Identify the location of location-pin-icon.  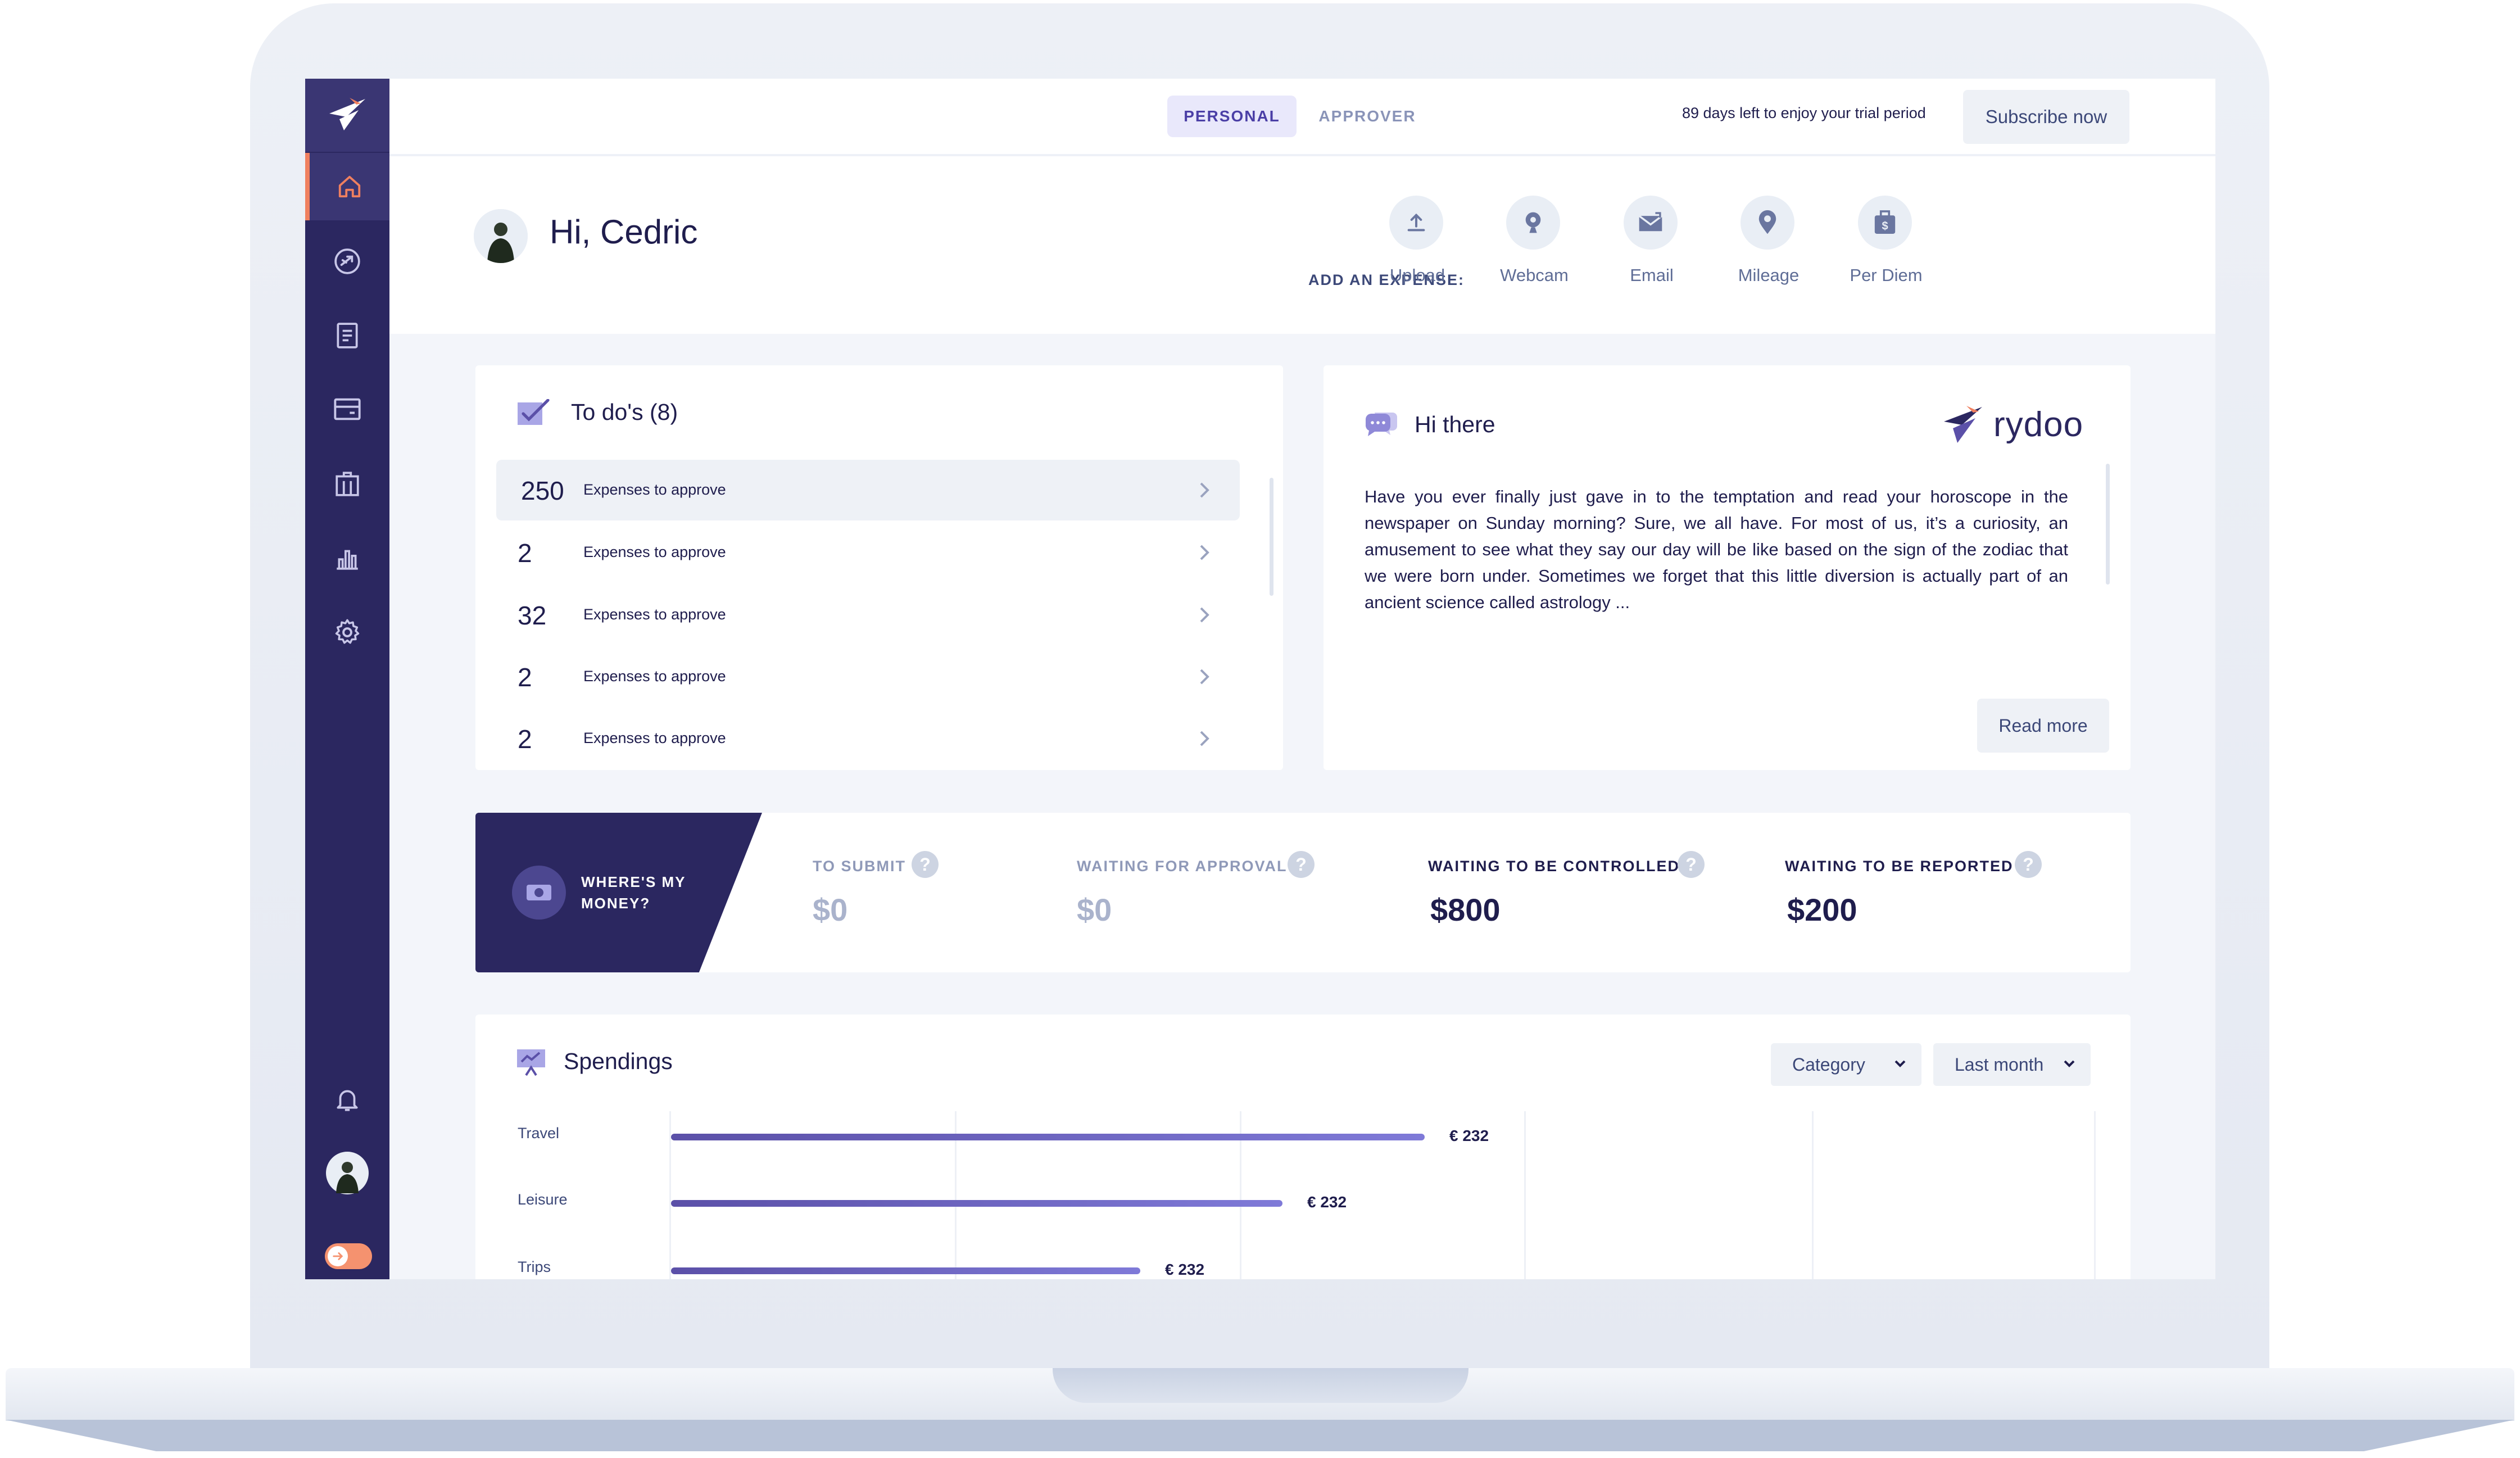
(1767, 223).